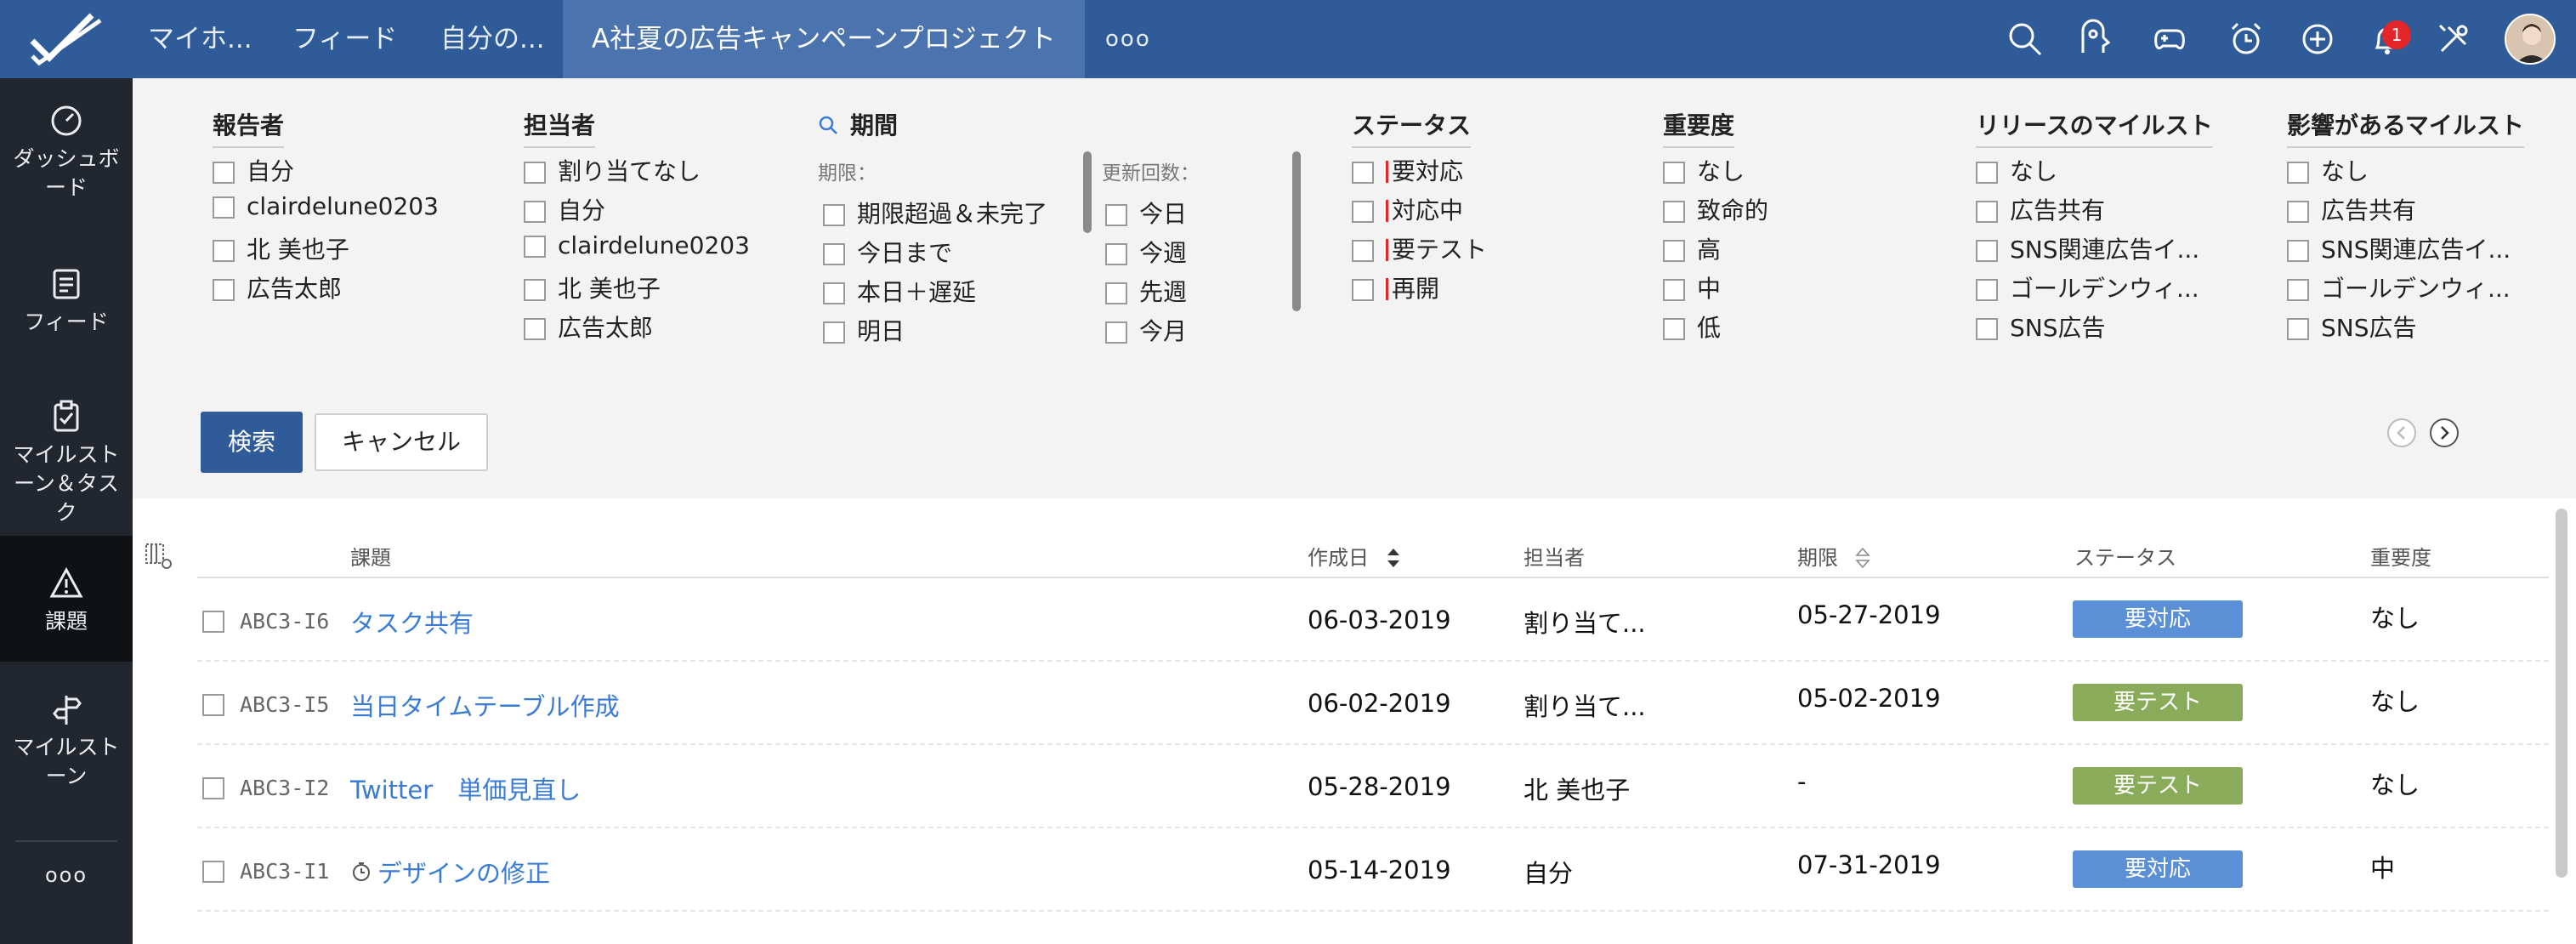  Describe the element at coordinates (254, 170) in the screenshot. I see `filter-reporter-option: 自分` at that location.